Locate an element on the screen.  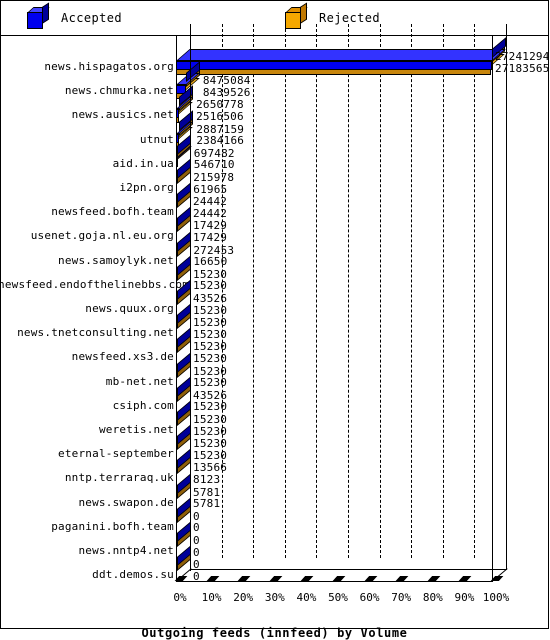
orange-cube-icon is located at coordinates (296, 15).